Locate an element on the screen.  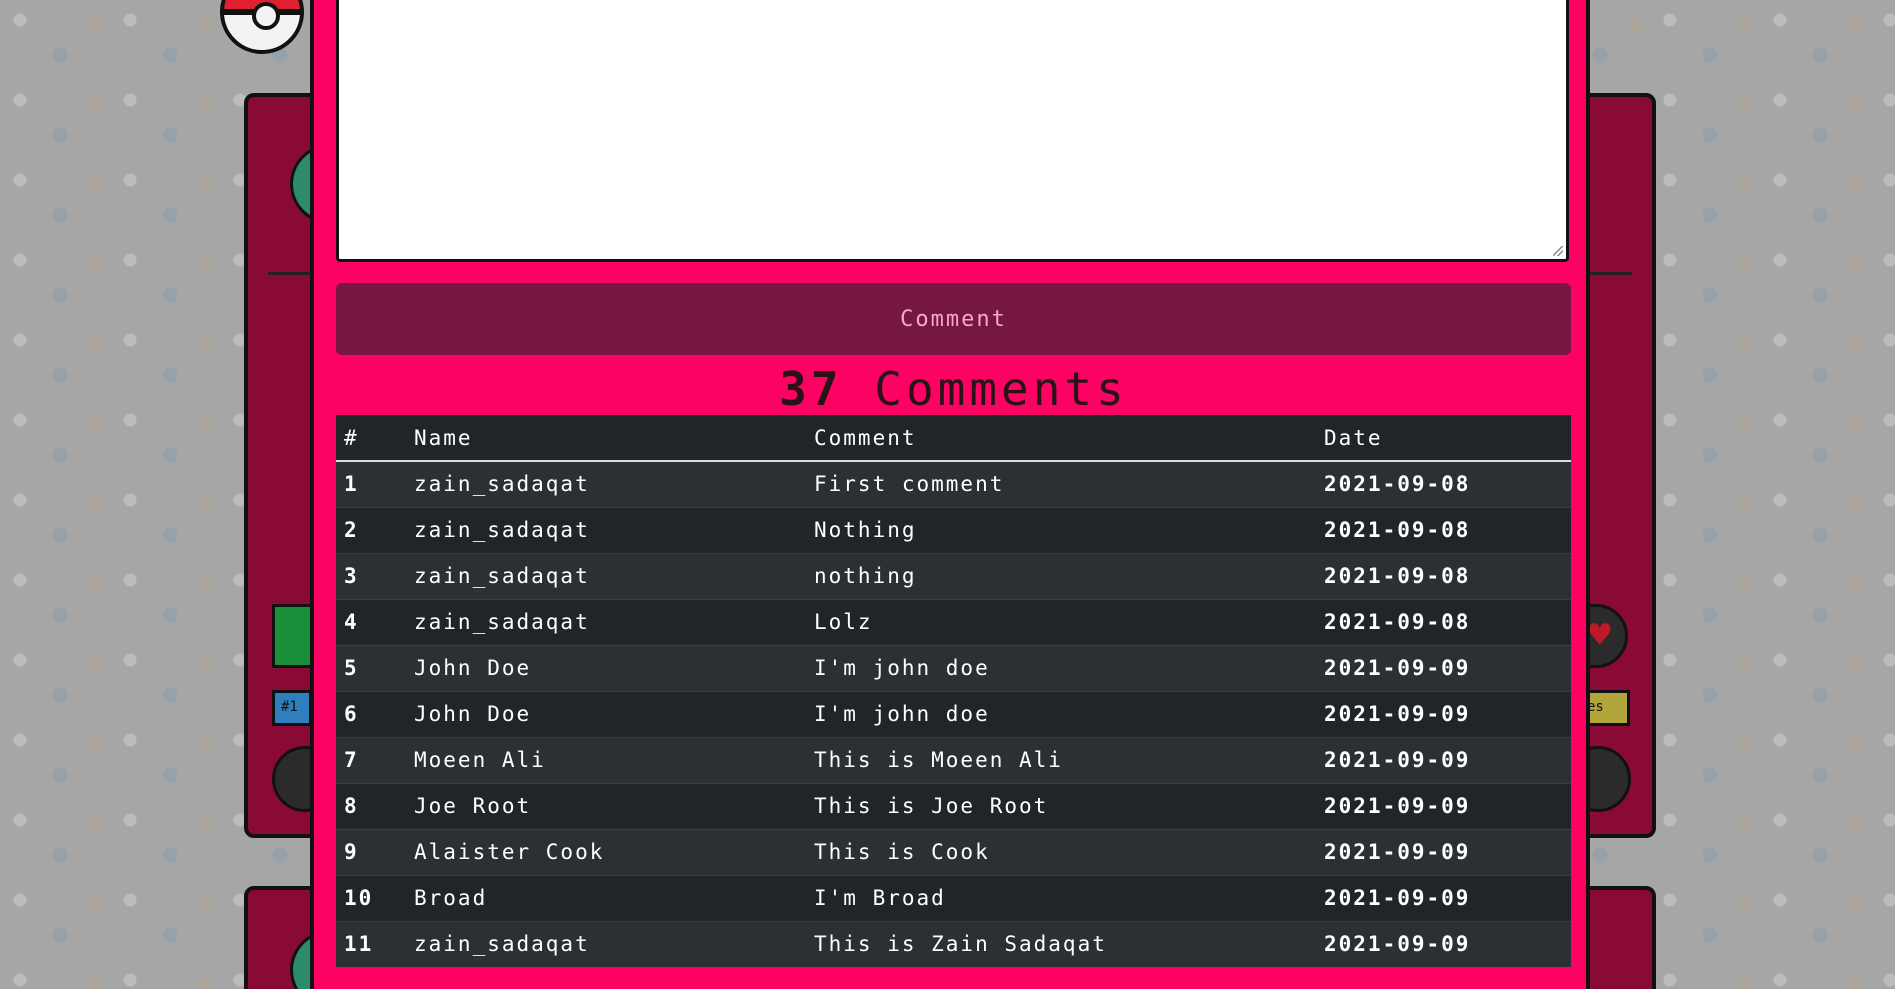
row-comment: This is Joe Root is located at coordinates (1061, 805).